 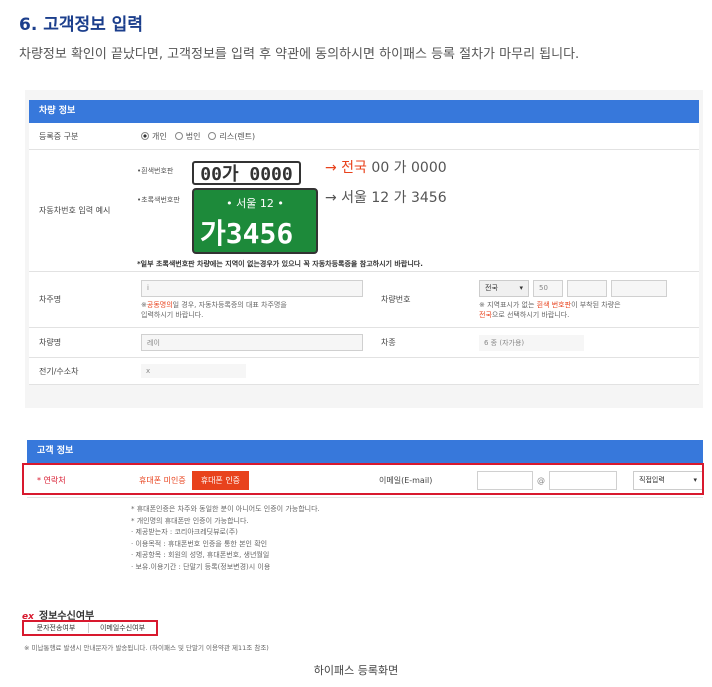 What do you see at coordinates (50, 342) in the screenshot?
I see `model-label: 차량명` at bounding box center [50, 342].